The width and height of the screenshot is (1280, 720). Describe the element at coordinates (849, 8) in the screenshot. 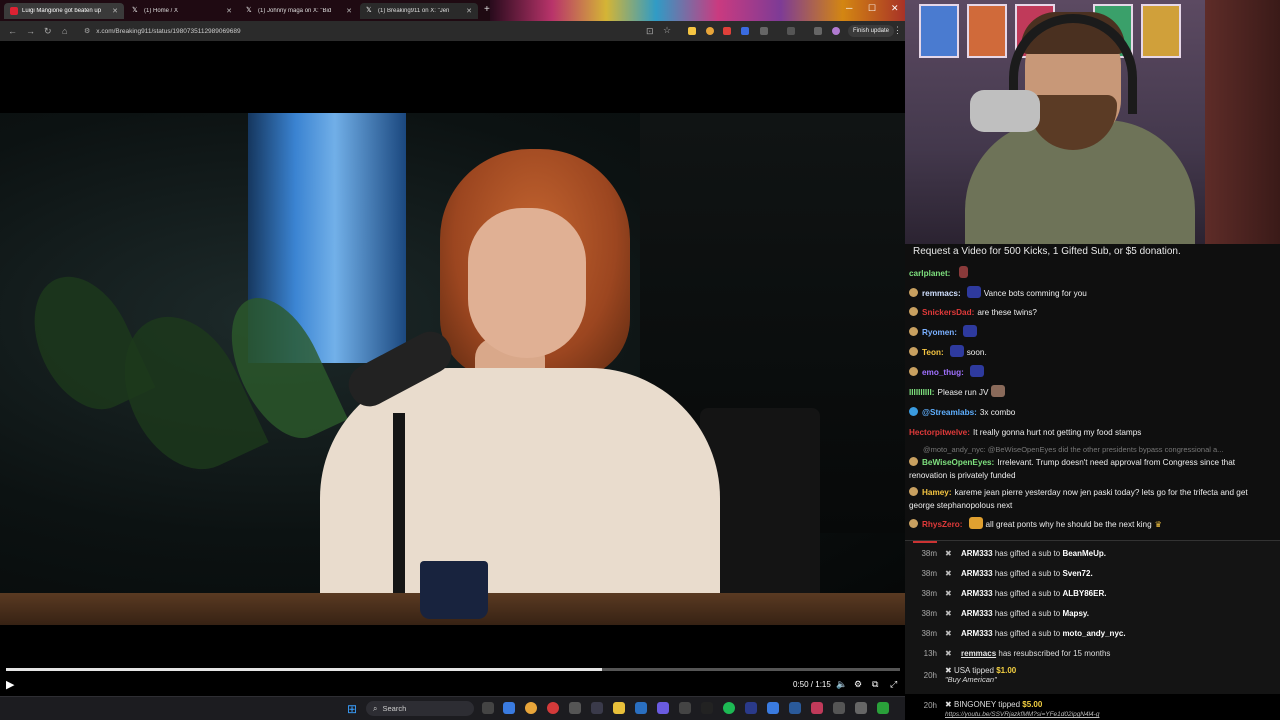

I see `minimize-icon: ─` at that location.